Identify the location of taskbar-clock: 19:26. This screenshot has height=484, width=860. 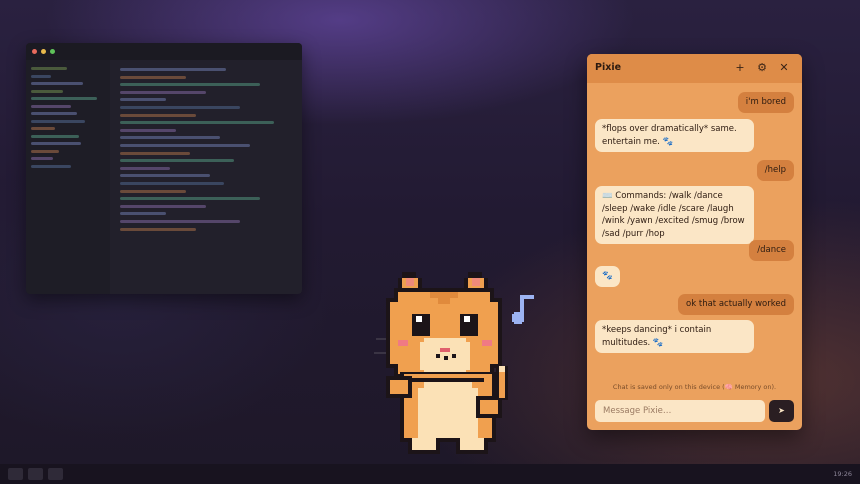
(842, 474).